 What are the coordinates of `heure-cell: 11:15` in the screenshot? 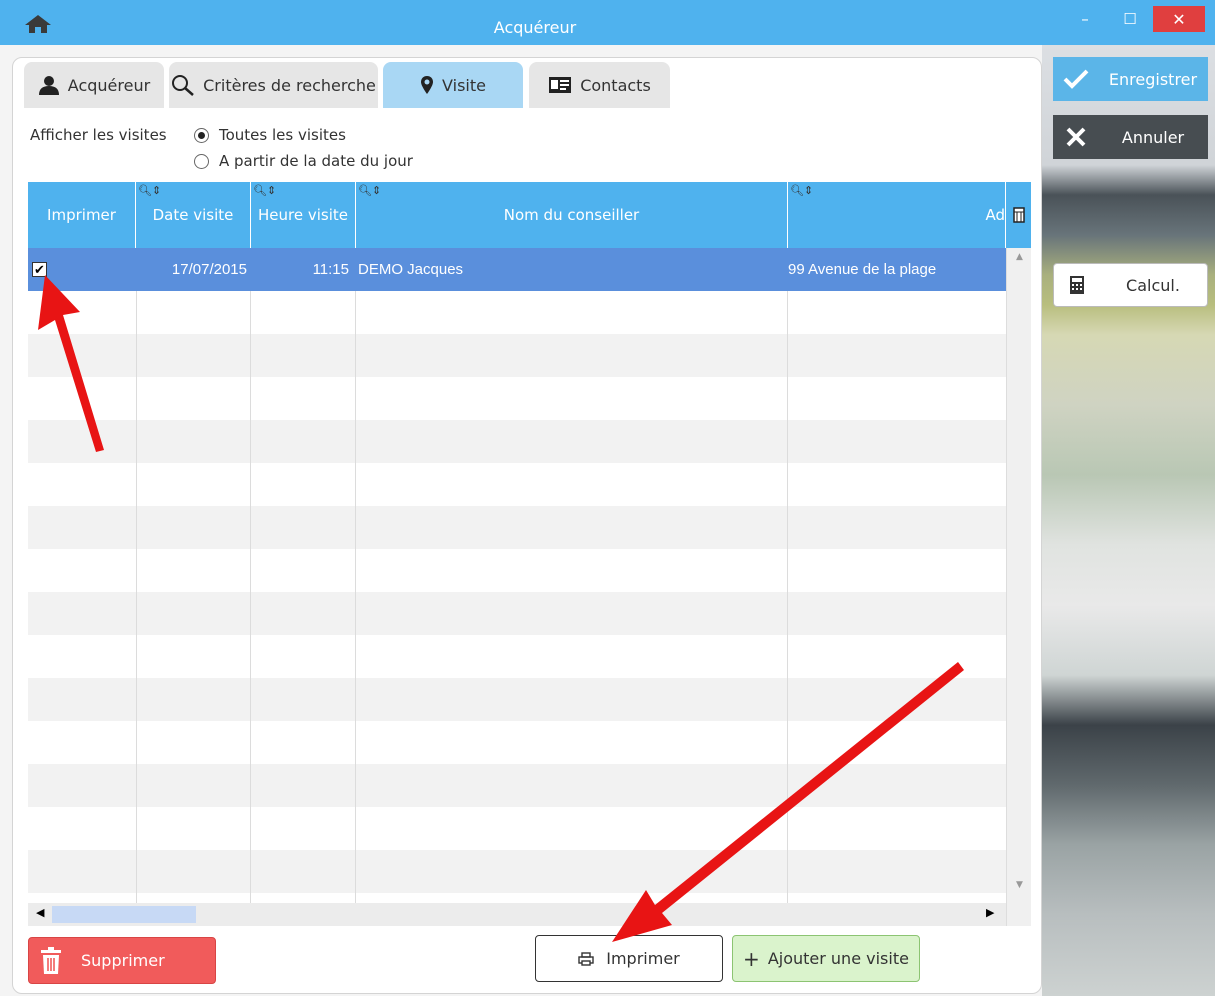 It's located at (330, 269).